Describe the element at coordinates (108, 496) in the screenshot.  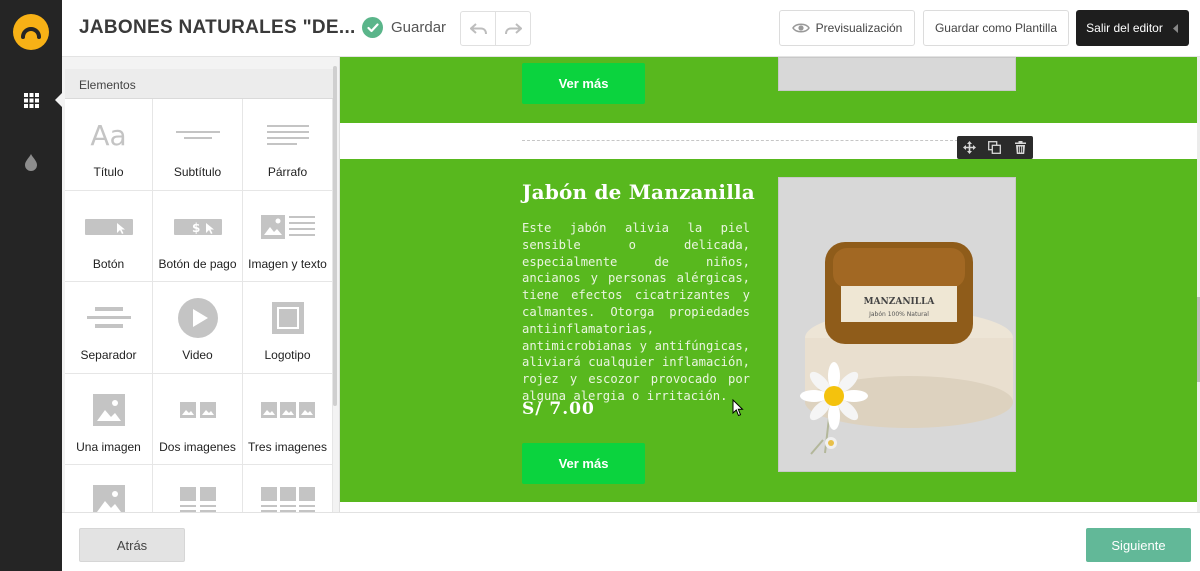
I see `image-icon` at that location.